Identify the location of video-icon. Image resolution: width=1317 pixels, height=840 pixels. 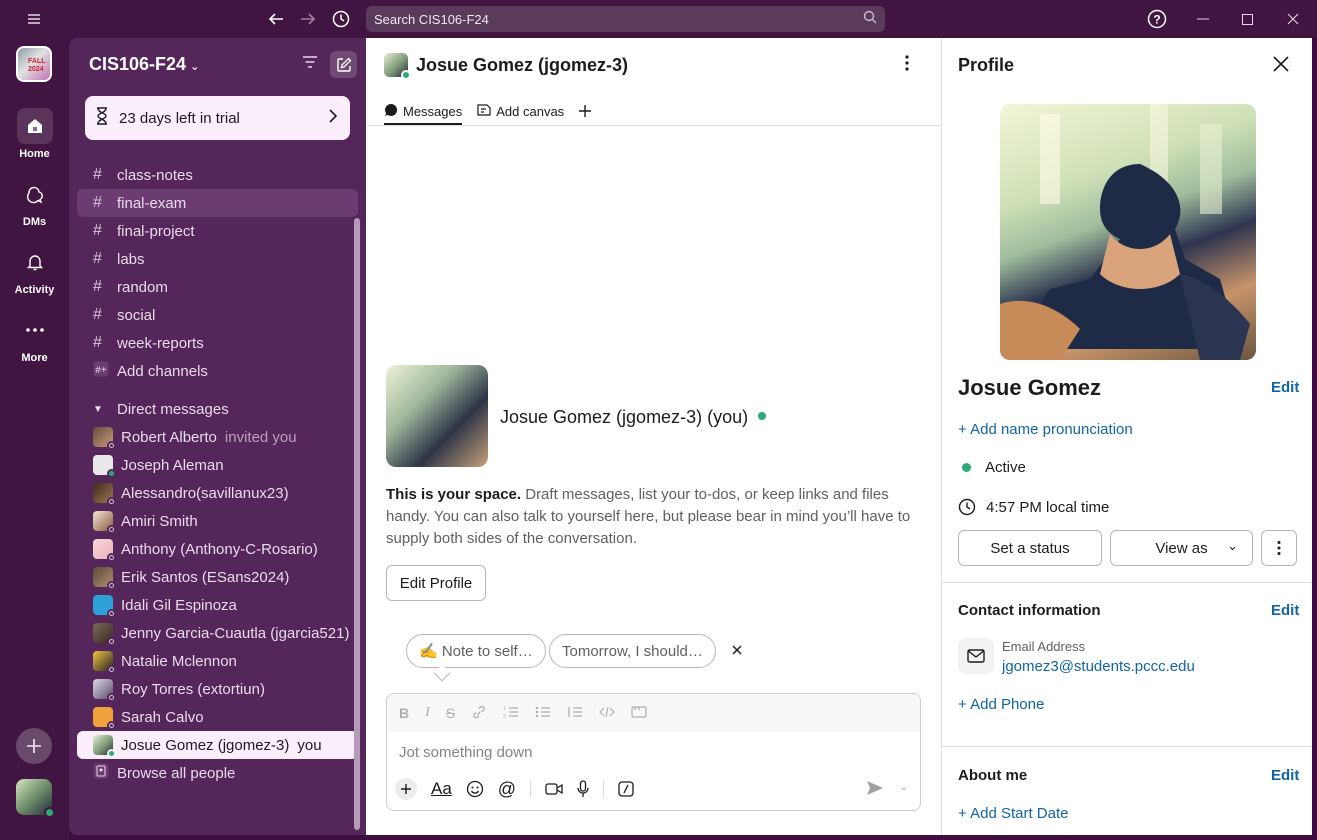
(554, 789).